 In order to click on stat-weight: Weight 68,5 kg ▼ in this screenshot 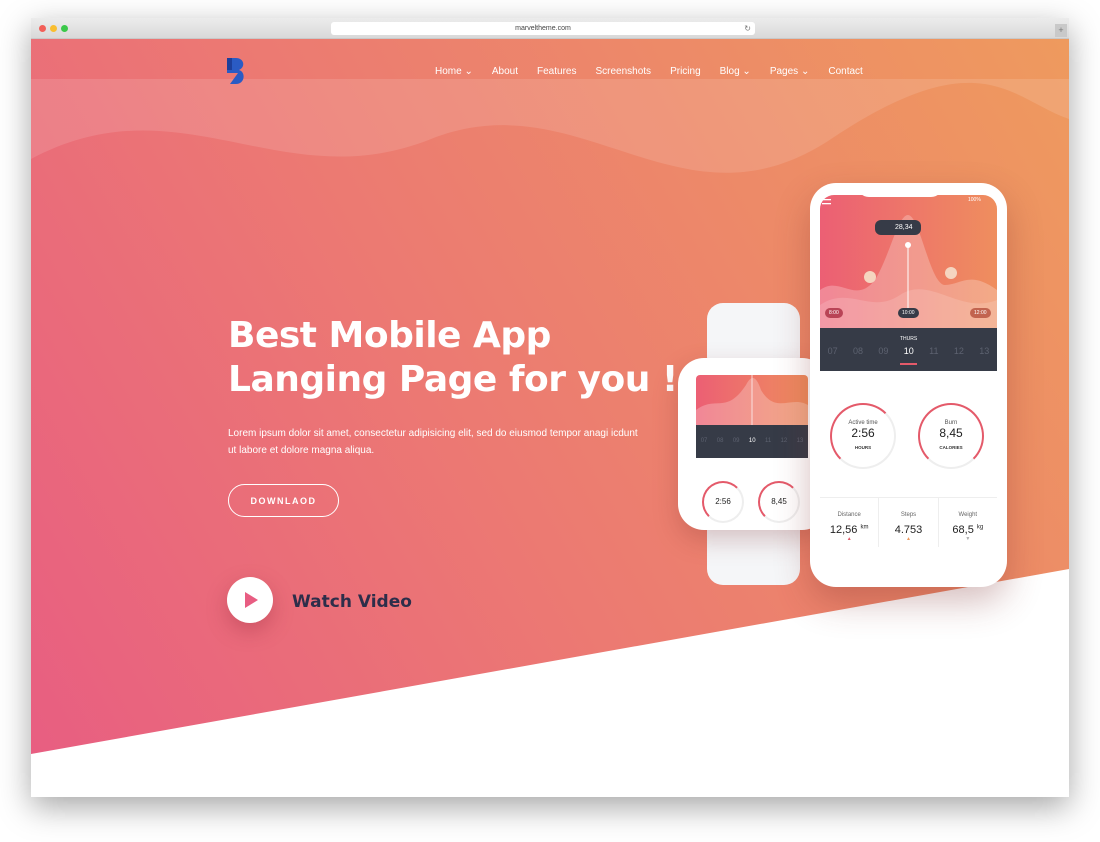, I will do `click(968, 527)`.